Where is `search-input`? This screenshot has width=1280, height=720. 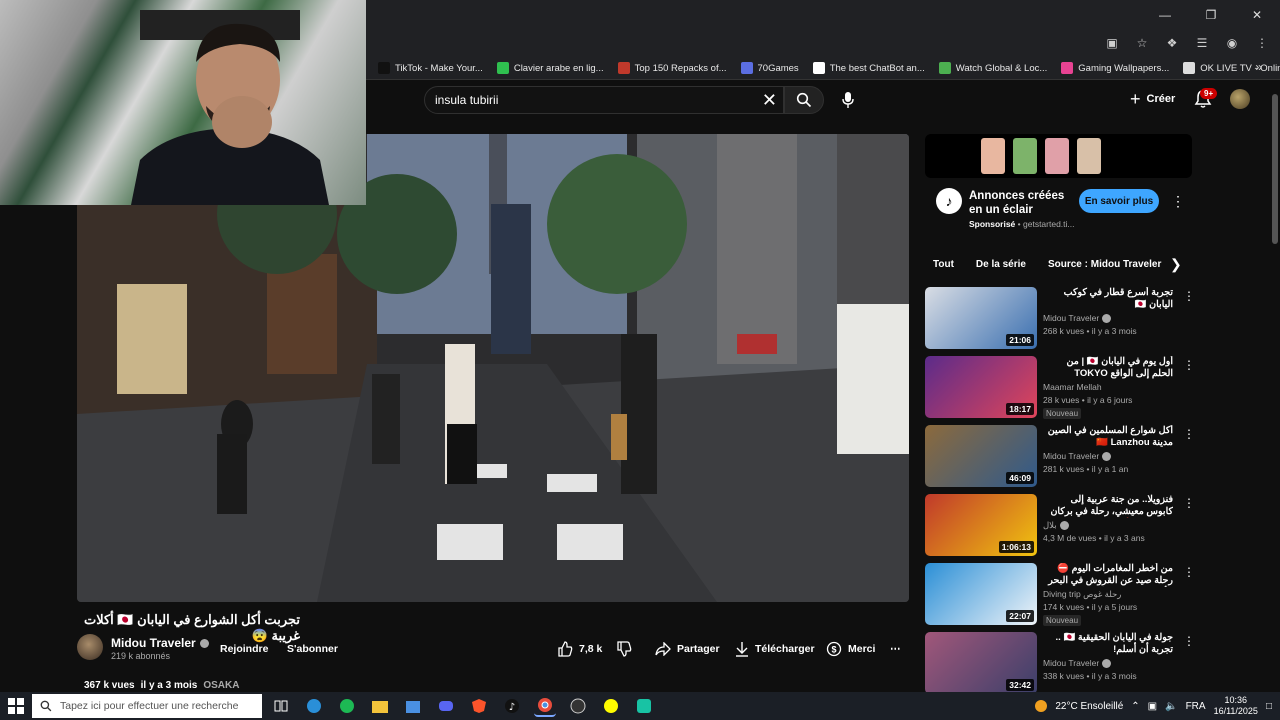 search-input is located at coordinates (595, 100).